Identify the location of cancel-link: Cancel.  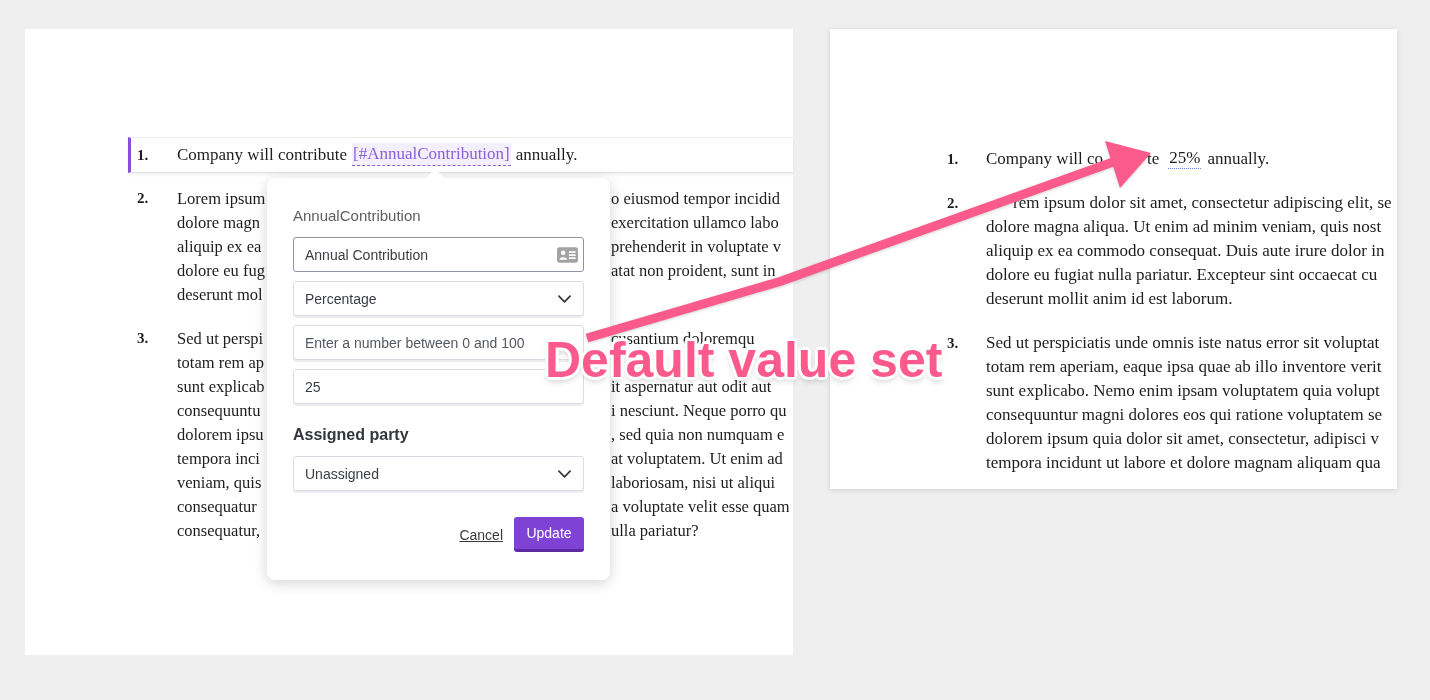
(481, 534).